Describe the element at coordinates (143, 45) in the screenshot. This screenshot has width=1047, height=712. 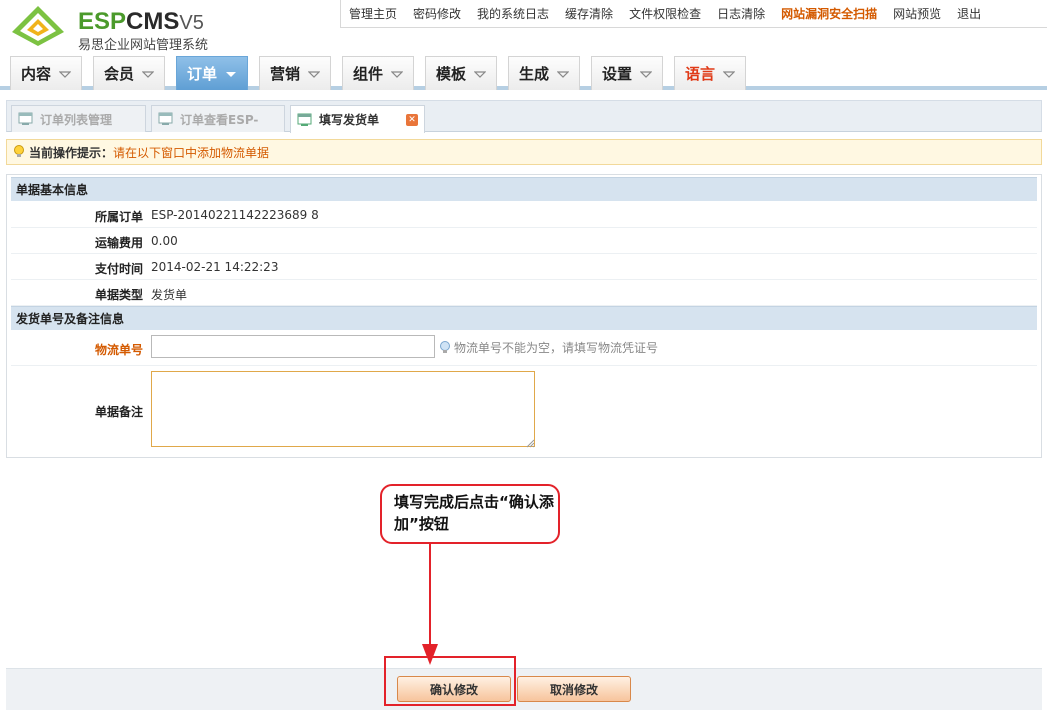
I see `brand-subtitle: 易思企业网站管理系统` at that location.